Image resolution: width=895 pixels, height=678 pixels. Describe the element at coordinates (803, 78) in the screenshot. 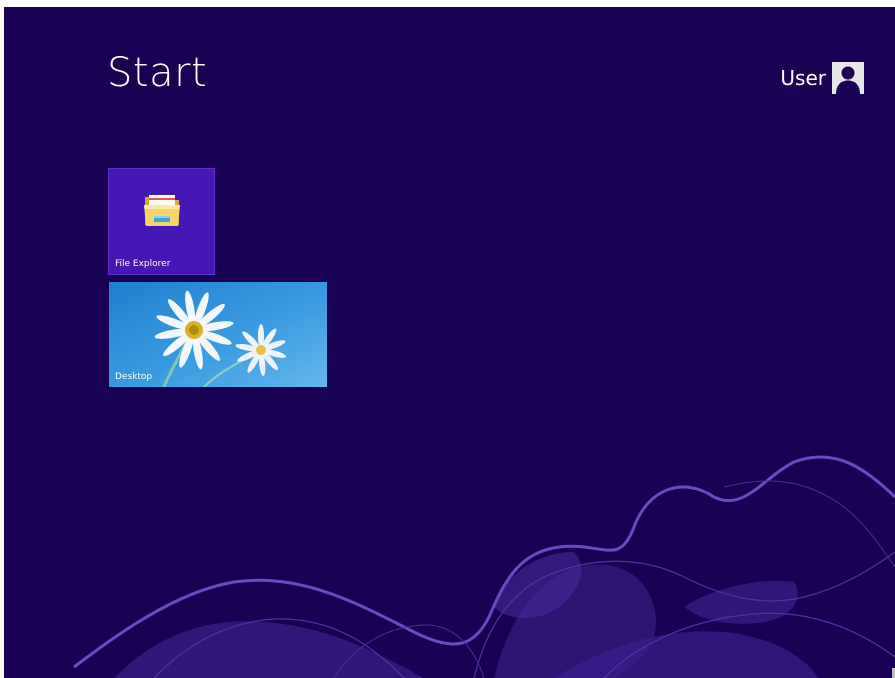

I see `user-name: User` at that location.